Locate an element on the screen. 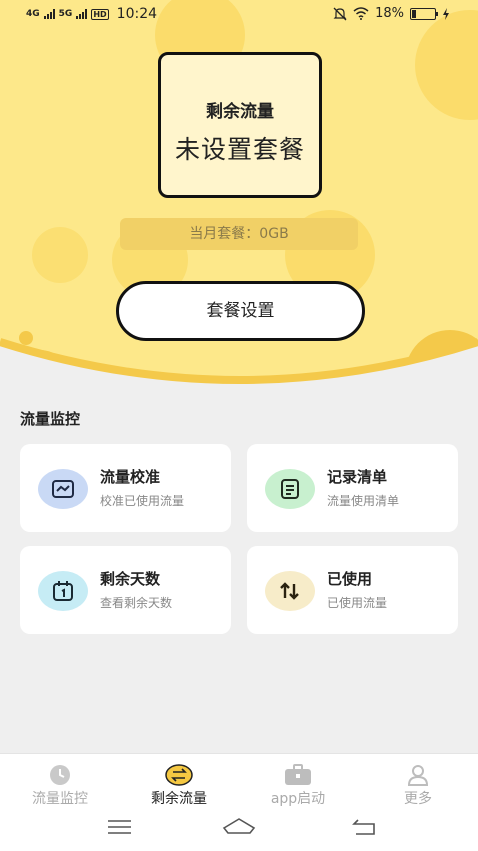  remaining-data-card: 剩余流量 未设置套餐 is located at coordinates (240, 125).